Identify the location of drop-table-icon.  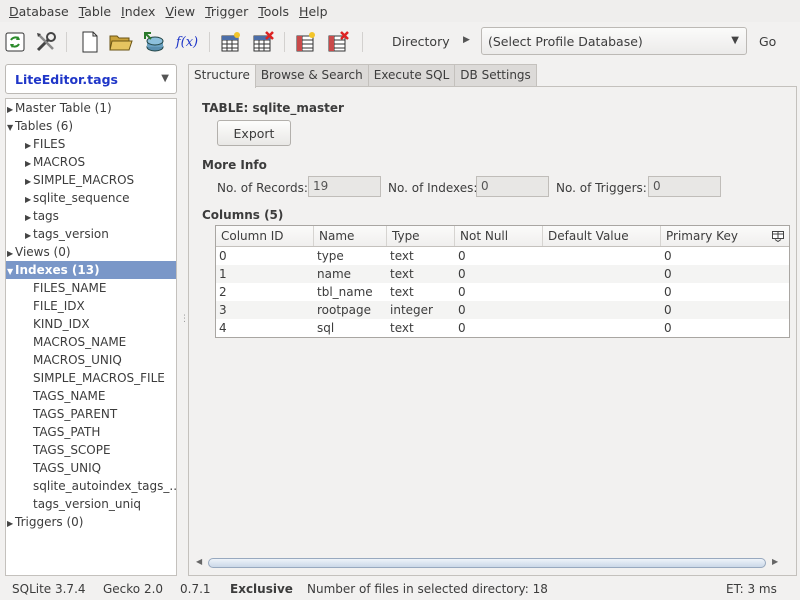
(263, 42).